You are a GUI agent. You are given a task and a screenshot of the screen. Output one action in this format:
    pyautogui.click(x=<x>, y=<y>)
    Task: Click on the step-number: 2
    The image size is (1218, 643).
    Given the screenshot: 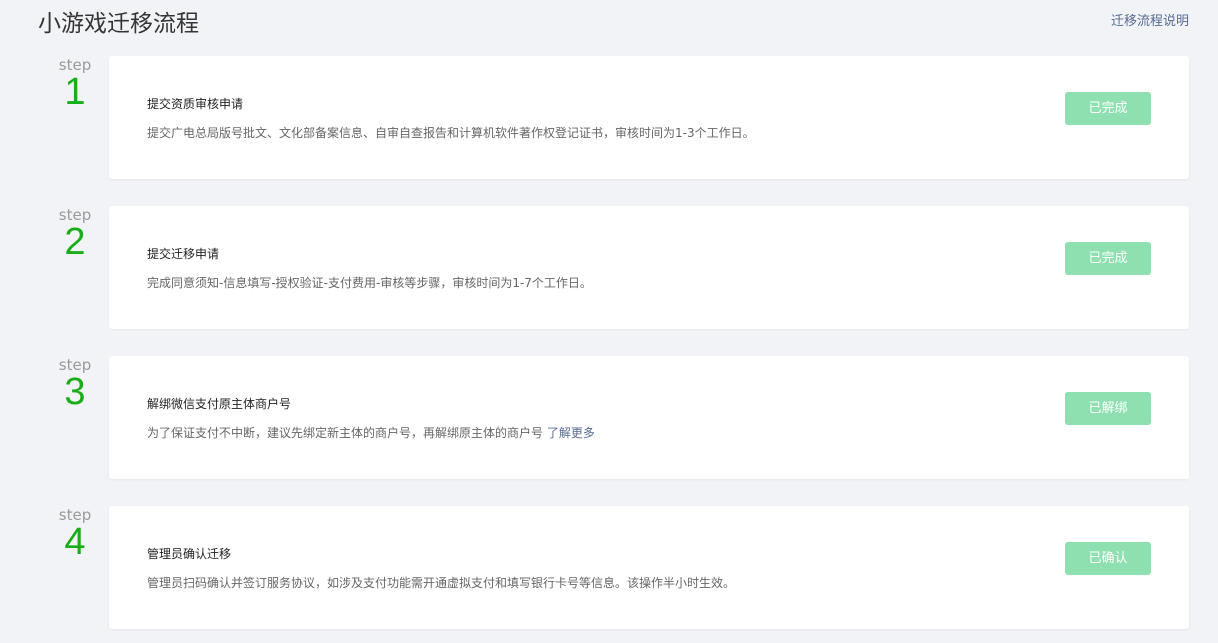 What is the action you would take?
    pyautogui.click(x=75, y=242)
    